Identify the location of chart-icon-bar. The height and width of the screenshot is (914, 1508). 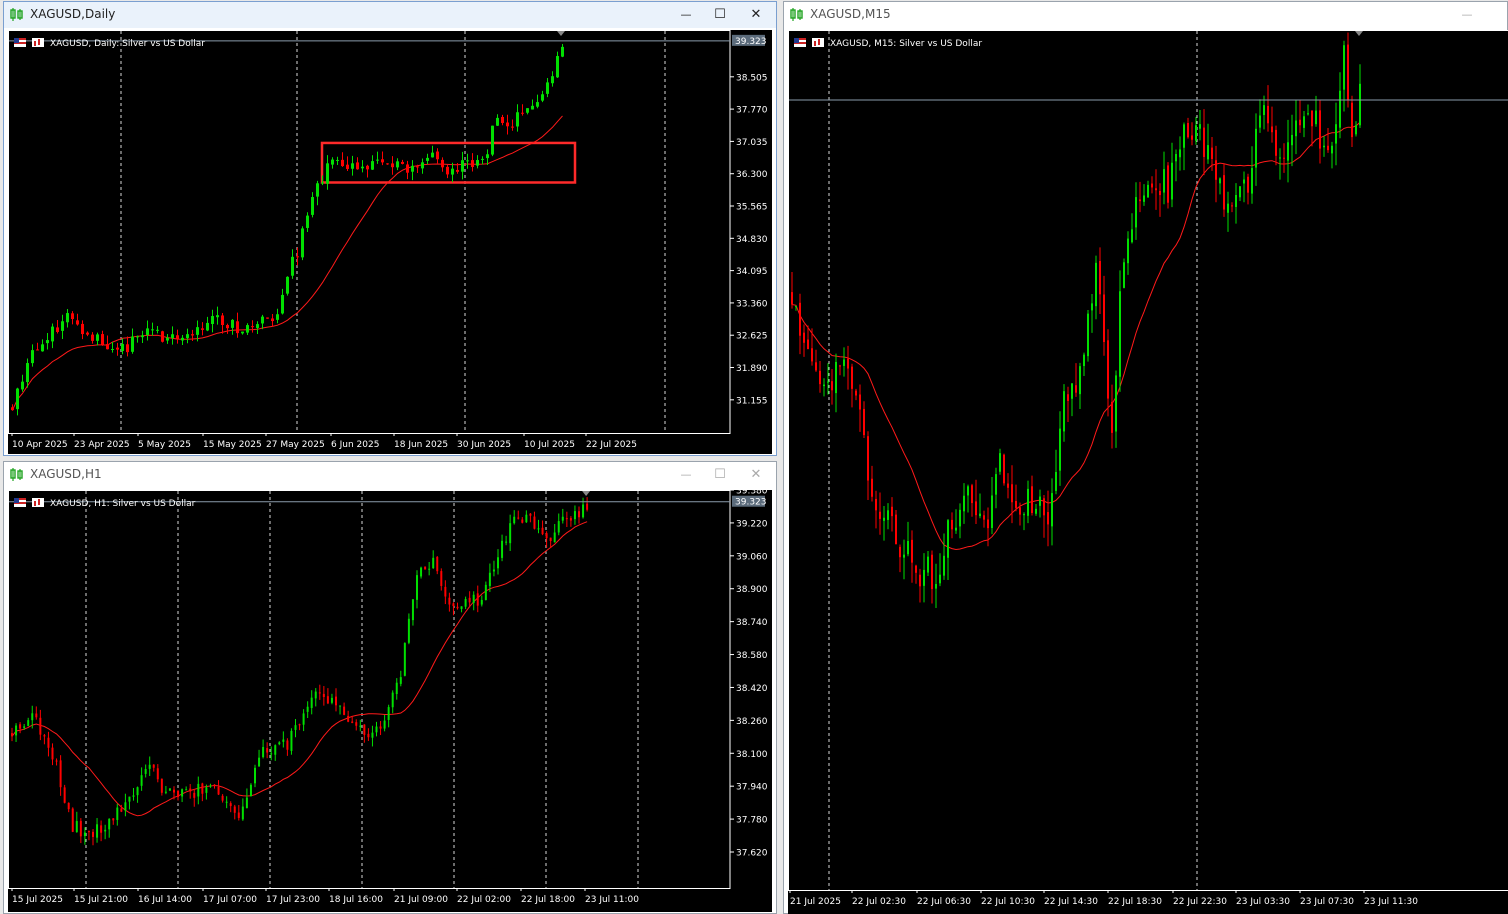
(815, 43).